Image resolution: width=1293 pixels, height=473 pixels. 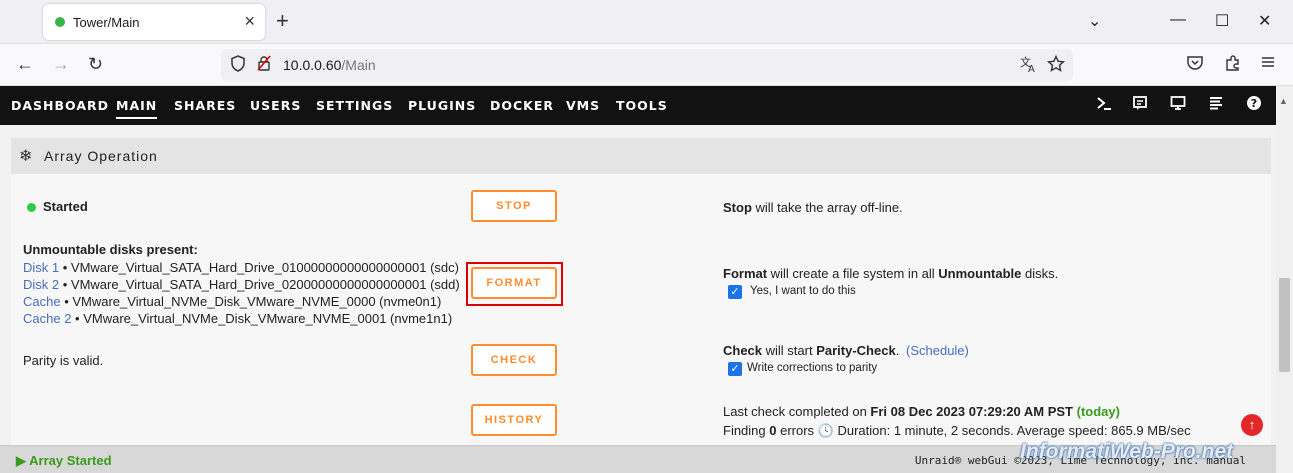 What do you see at coordinates (797, 430) in the screenshot?
I see `errors-suffix: errors` at bounding box center [797, 430].